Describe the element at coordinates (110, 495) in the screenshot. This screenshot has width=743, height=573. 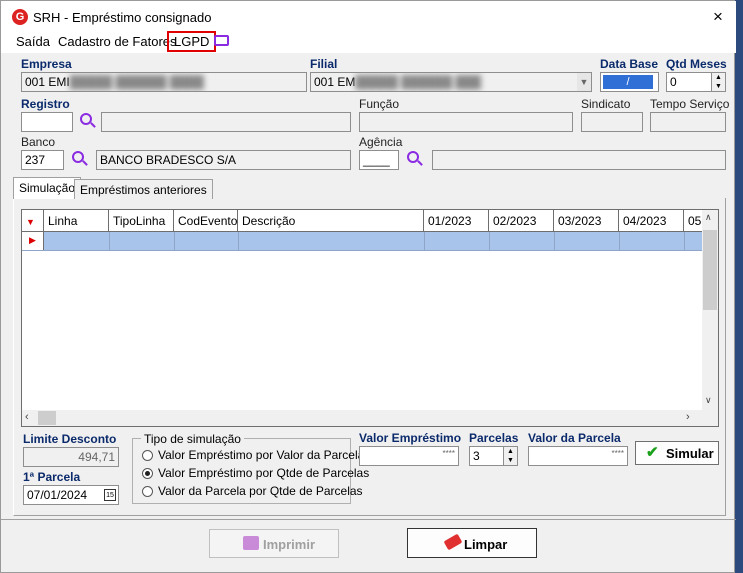
I see `calendar-icon: 15` at that location.